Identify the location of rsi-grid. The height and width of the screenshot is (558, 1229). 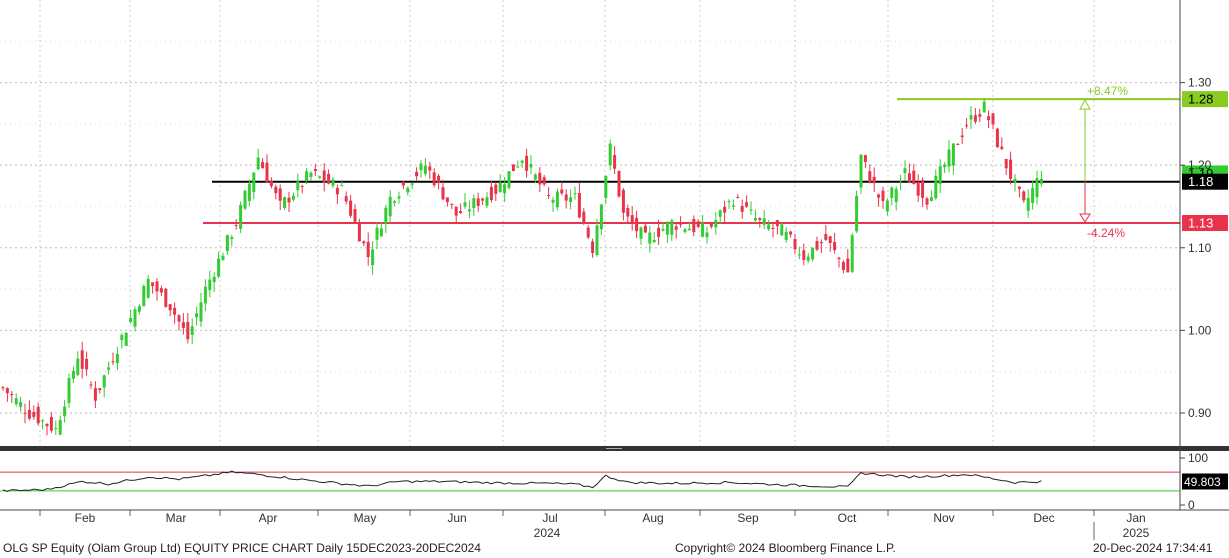
(590, 481).